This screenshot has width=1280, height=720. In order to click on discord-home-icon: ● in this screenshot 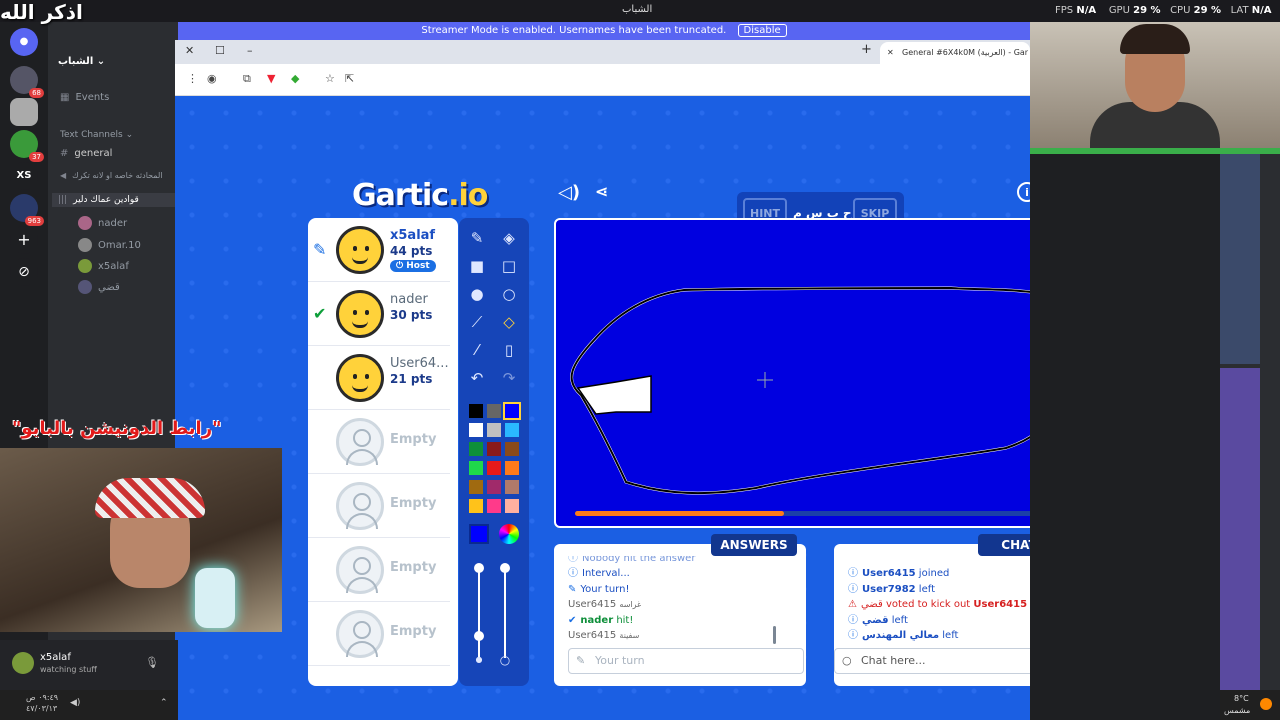, I will do `click(24, 42)`.